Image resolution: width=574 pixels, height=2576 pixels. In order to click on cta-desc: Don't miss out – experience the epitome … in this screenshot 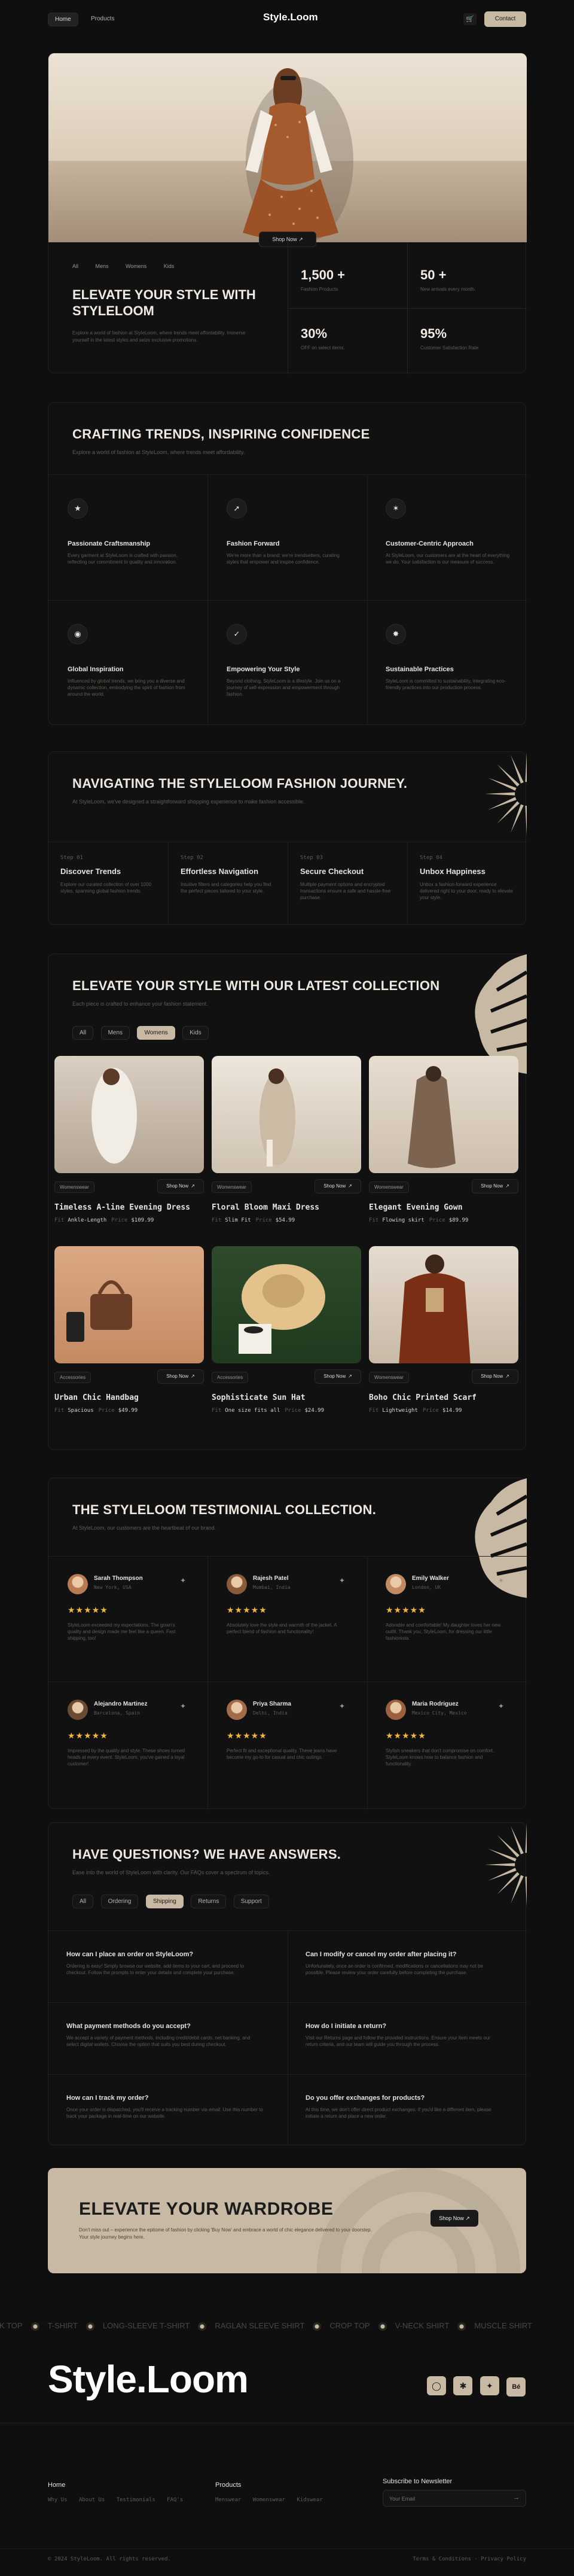, I will do `click(225, 2233)`.